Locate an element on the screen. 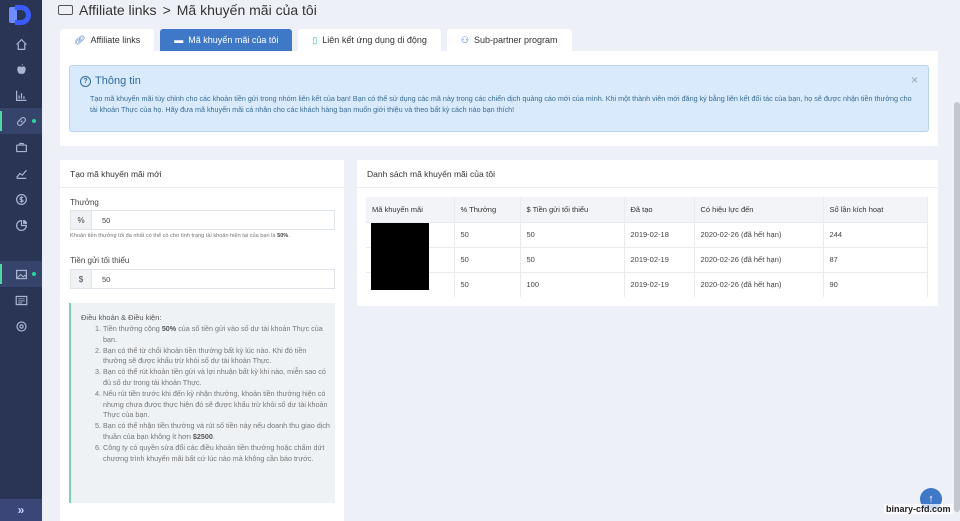  apple-icon is located at coordinates (21, 68).